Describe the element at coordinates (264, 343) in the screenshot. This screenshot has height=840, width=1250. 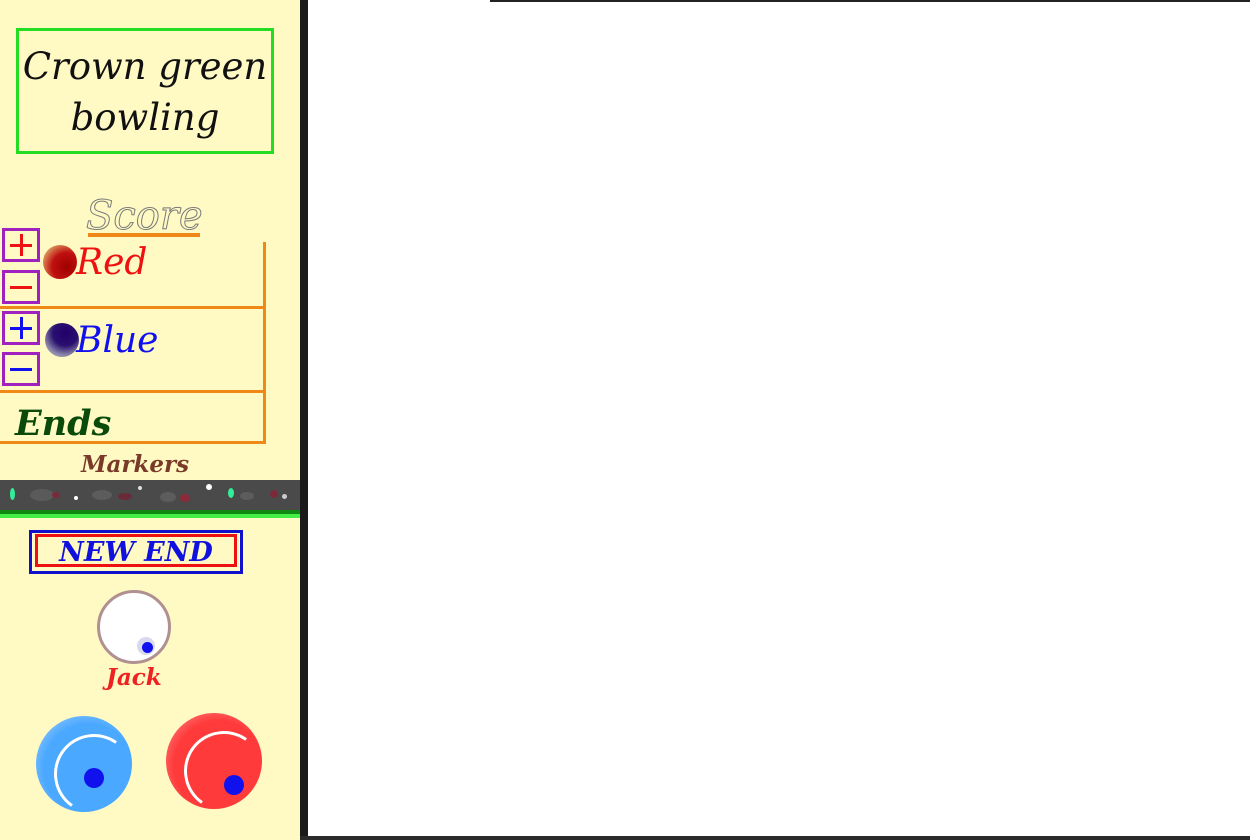
I see `score-table-border-right` at that location.